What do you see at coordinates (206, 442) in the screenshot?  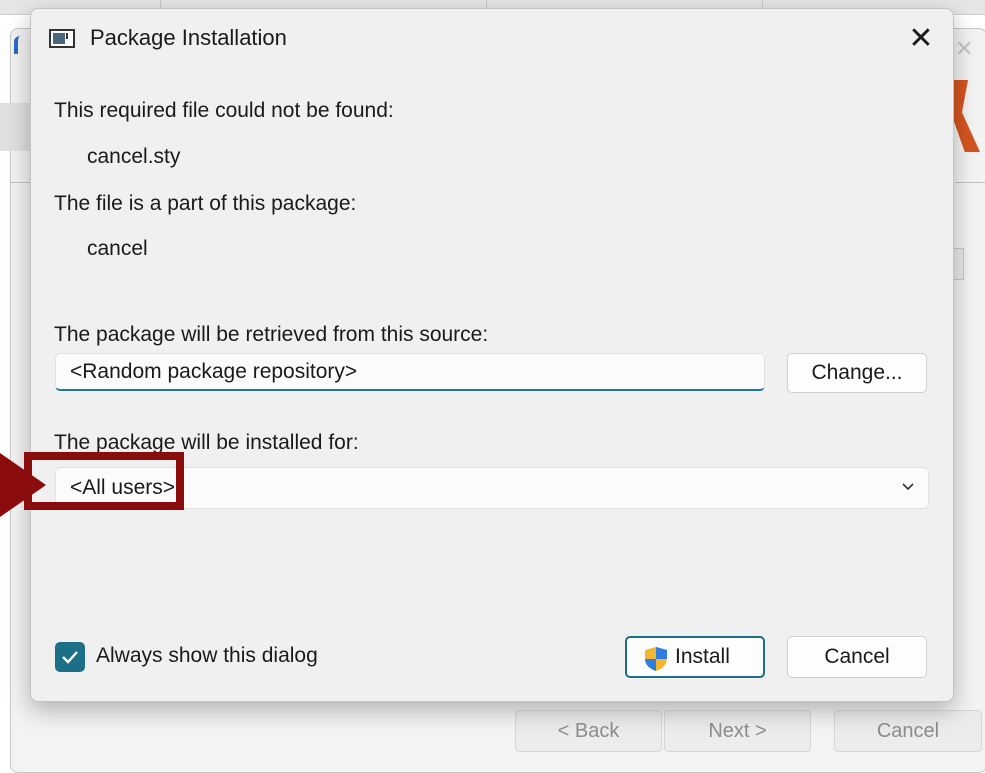 I see `install-for-label: The package will be installed for:` at bounding box center [206, 442].